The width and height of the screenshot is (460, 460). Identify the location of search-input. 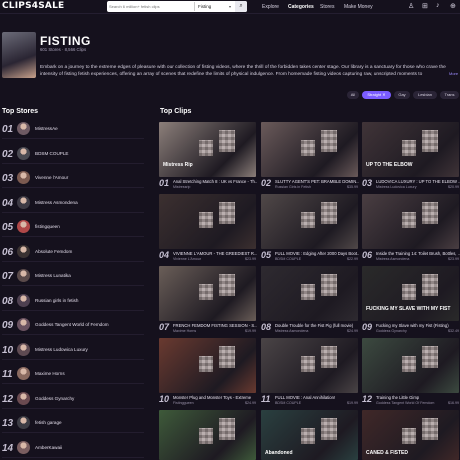
(151, 6).